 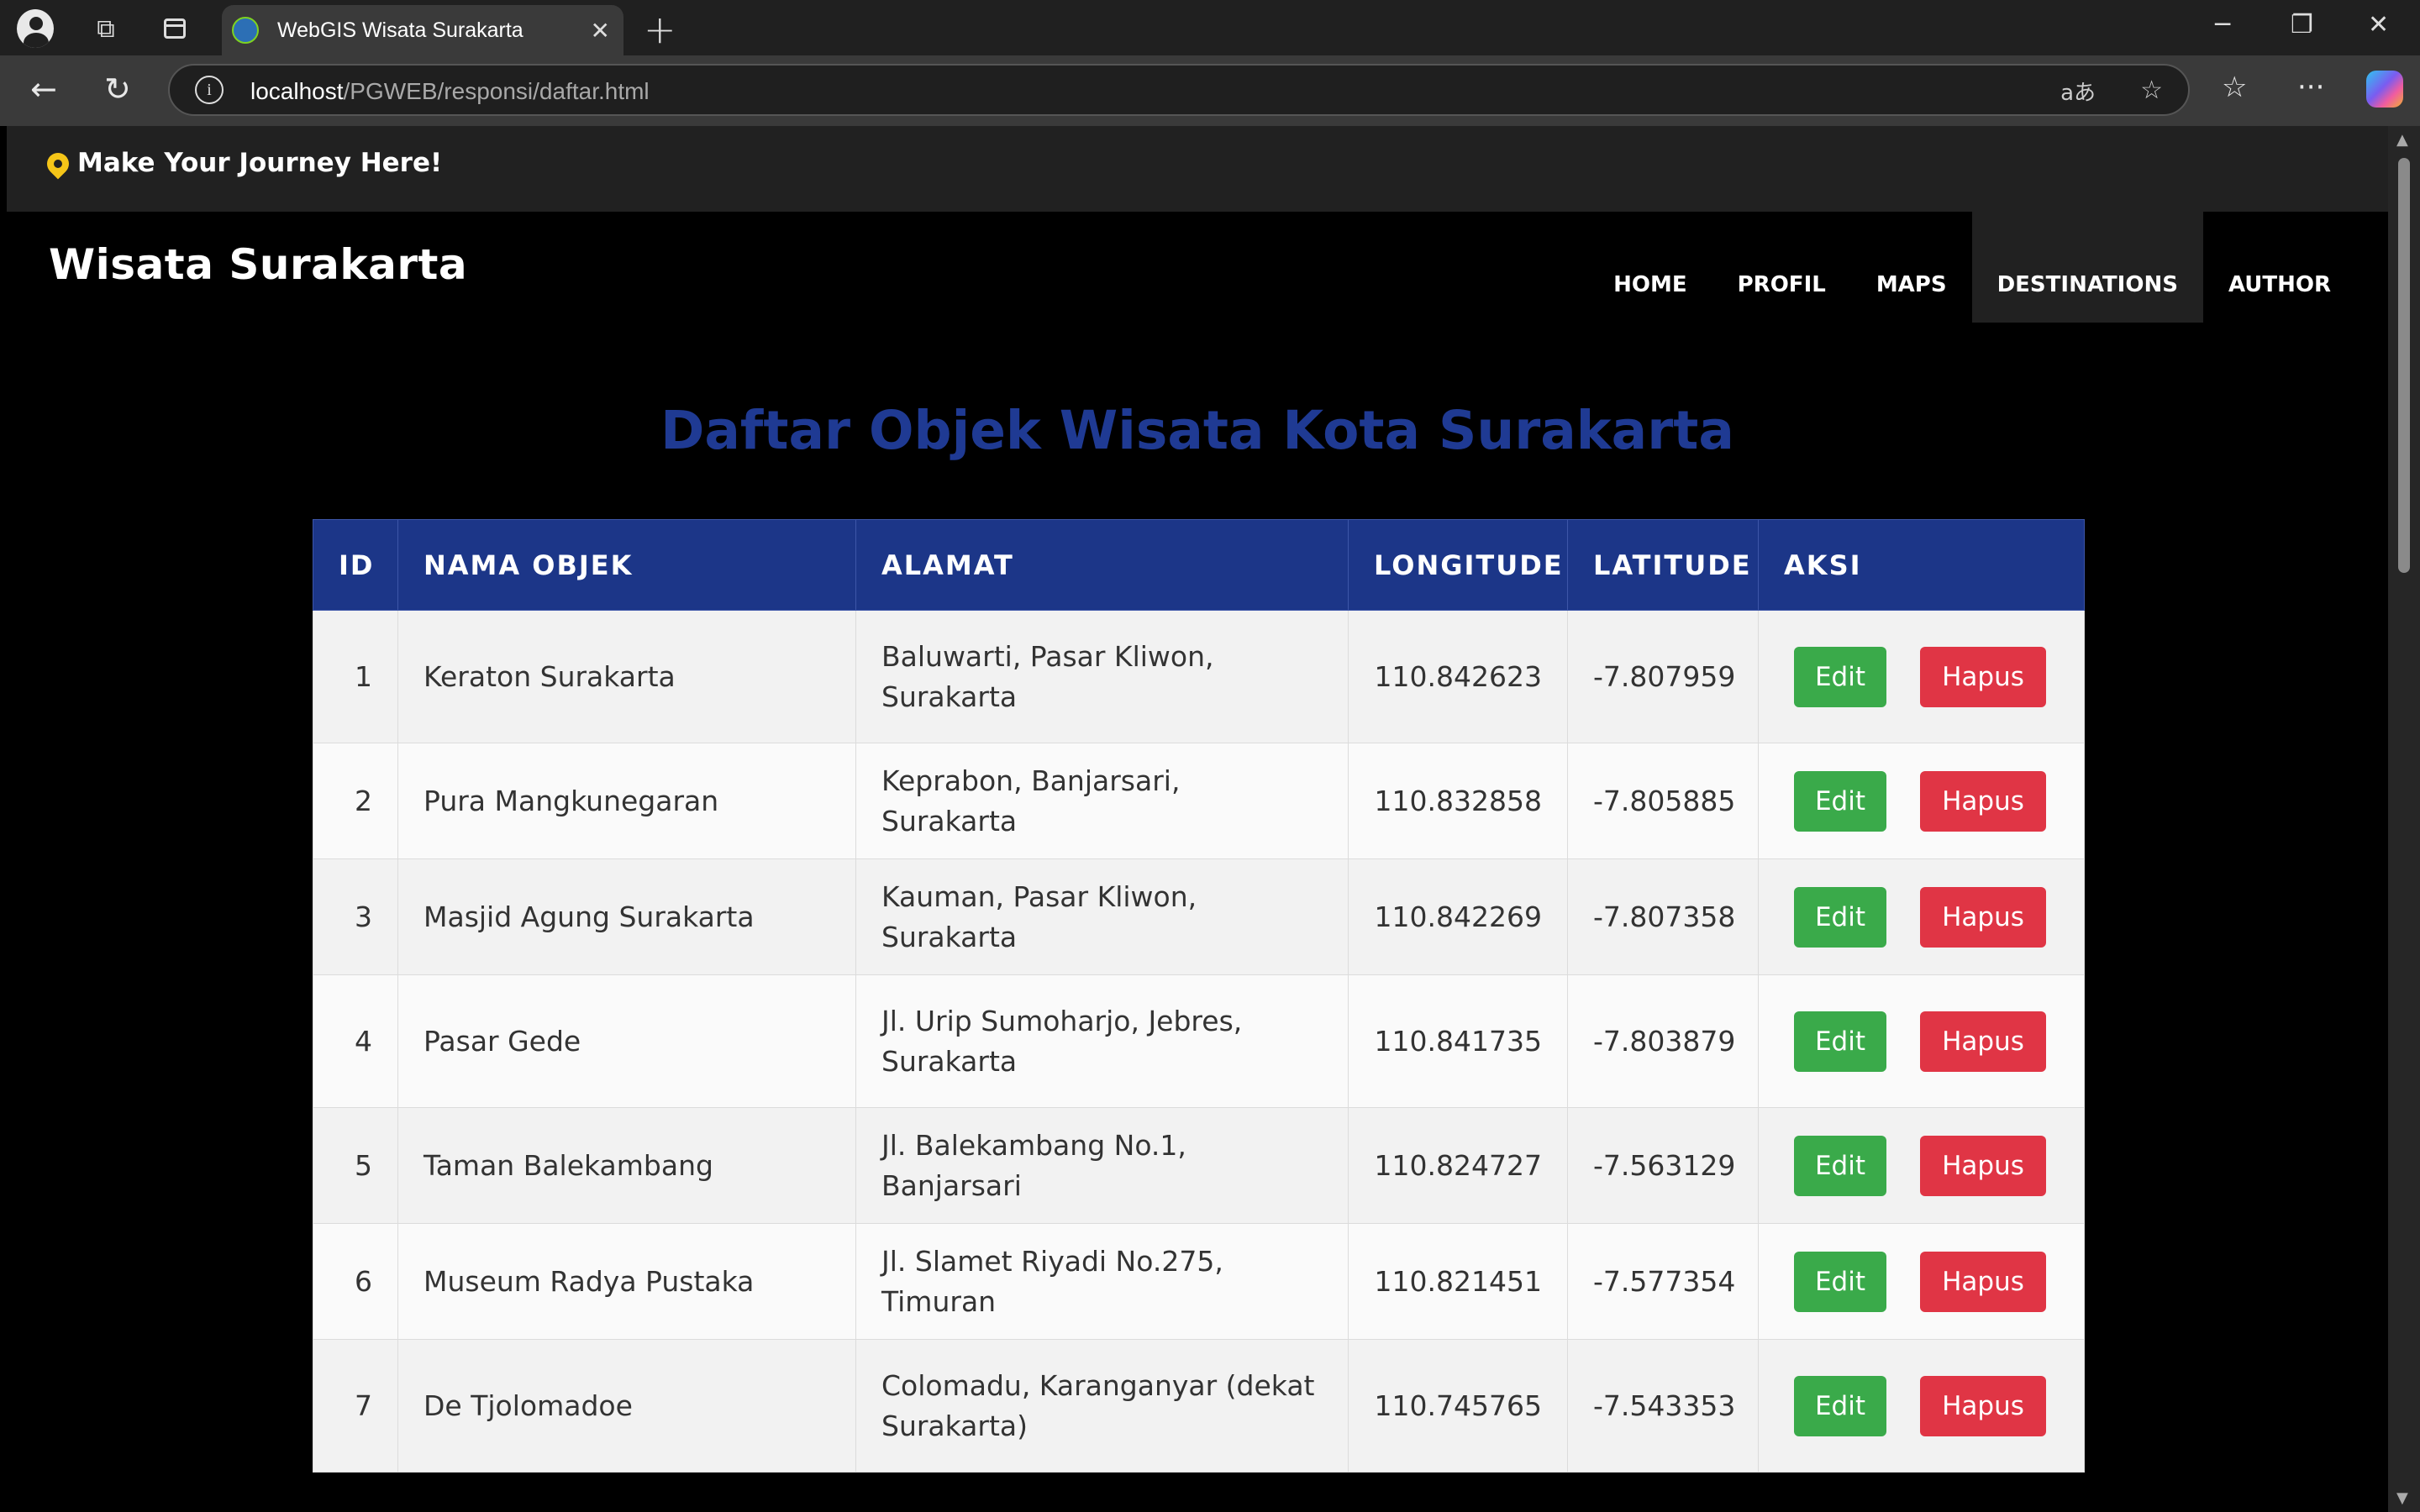 I want to click on cell-longitude: 110.832858, so click(x=1458, y=801).